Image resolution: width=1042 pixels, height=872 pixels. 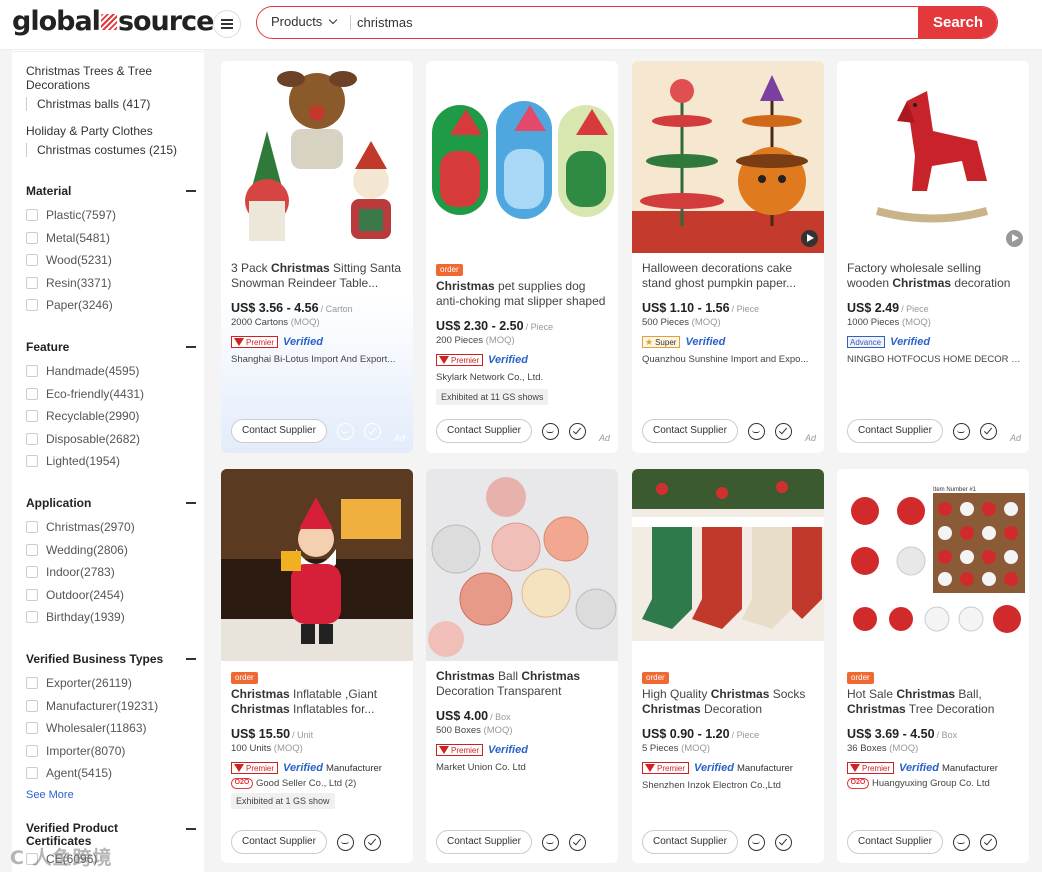 I want to click on facet-header: Material, so click(x=112, y=191).